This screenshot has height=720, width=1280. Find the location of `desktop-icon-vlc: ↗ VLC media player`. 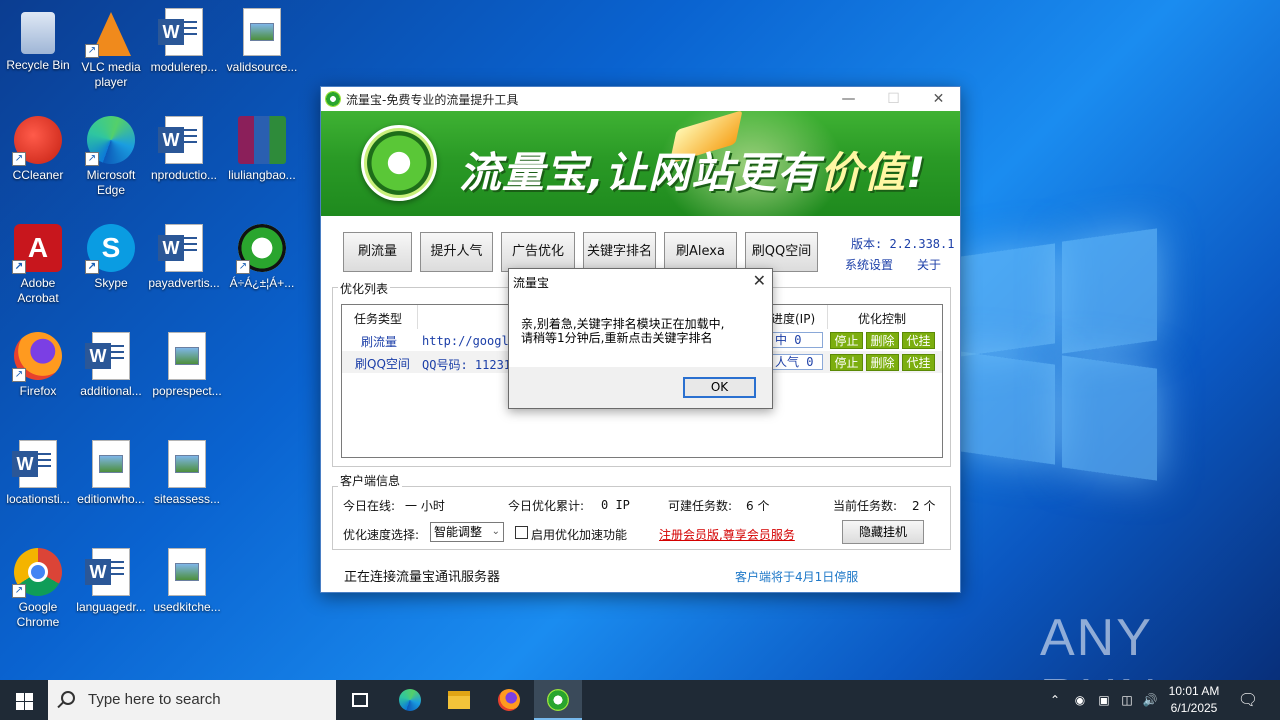

desktop-icon-vlc: ↗ VLC media player is located at coordinates (111, 49).